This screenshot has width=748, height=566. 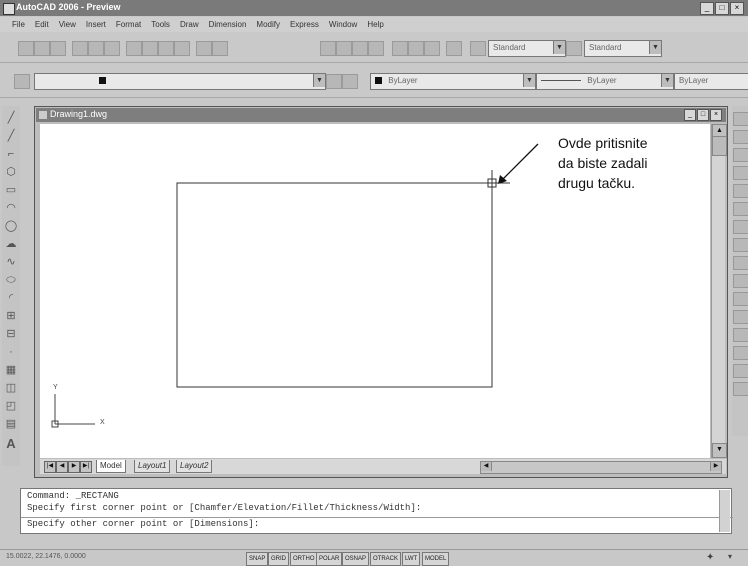 What do you see at coordinates (486, 466) in the screenshot?
I see `scroll-left-icon: ◀` at bounding box center [486, 466].